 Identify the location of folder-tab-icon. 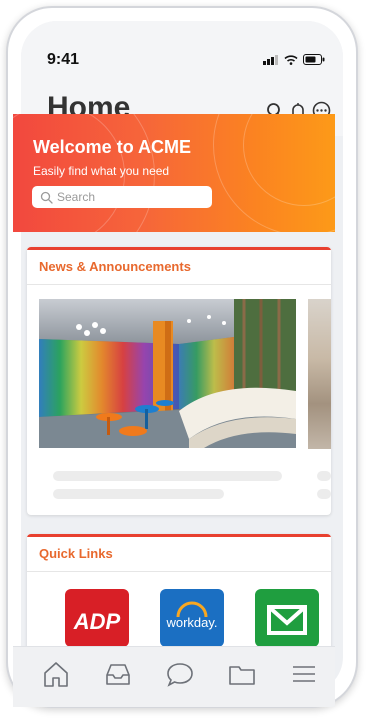
(242, 674).